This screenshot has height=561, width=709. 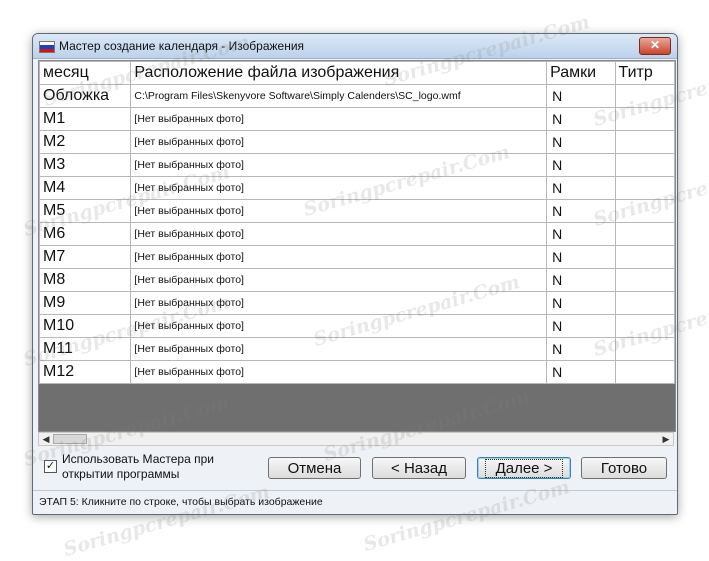 I want to click on next-button: Далее >, so click(x=524, y=468).